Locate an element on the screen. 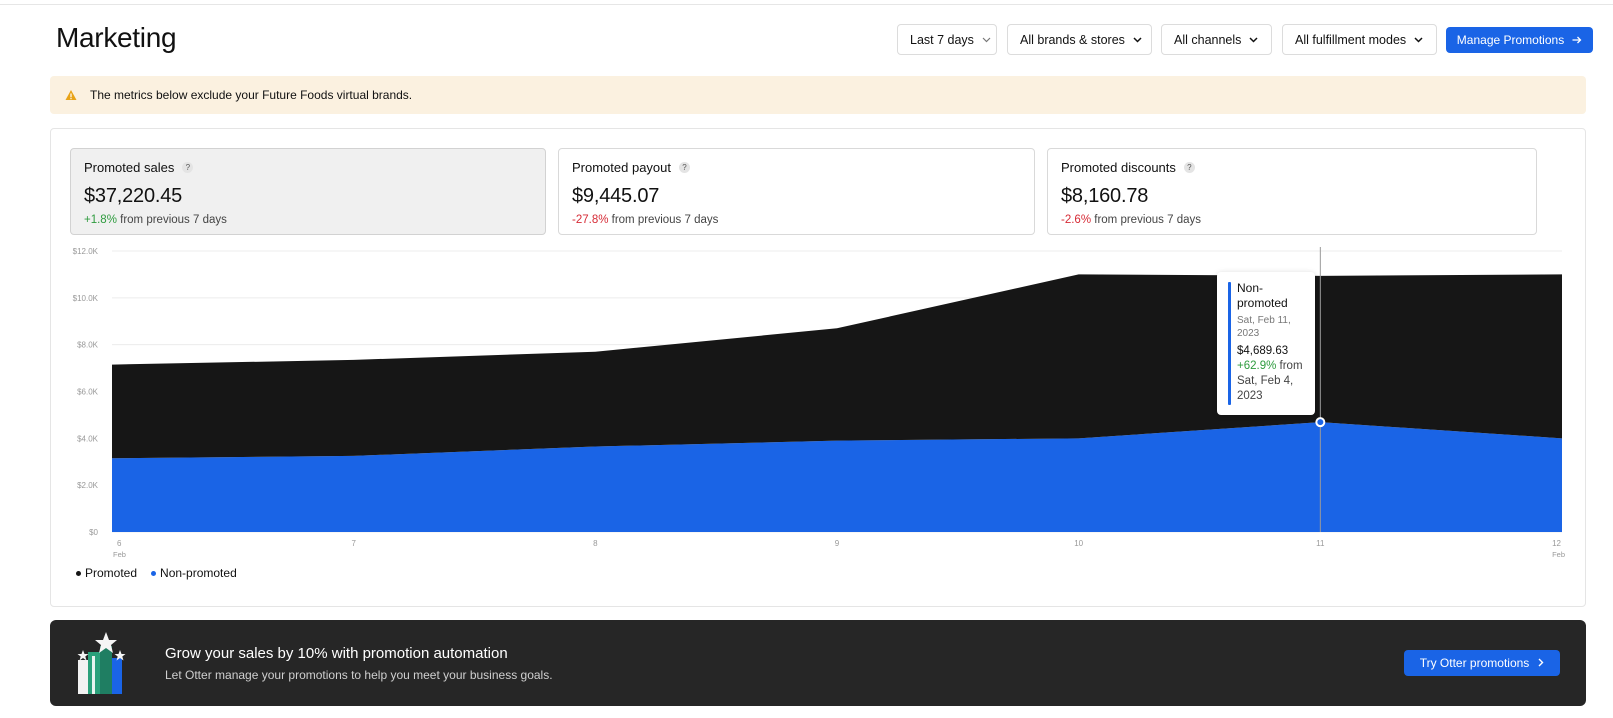 Image resolution: width=1613 pixels, height=718 pixels. x-tick-label: 6 is located at coordinates (119, 543).